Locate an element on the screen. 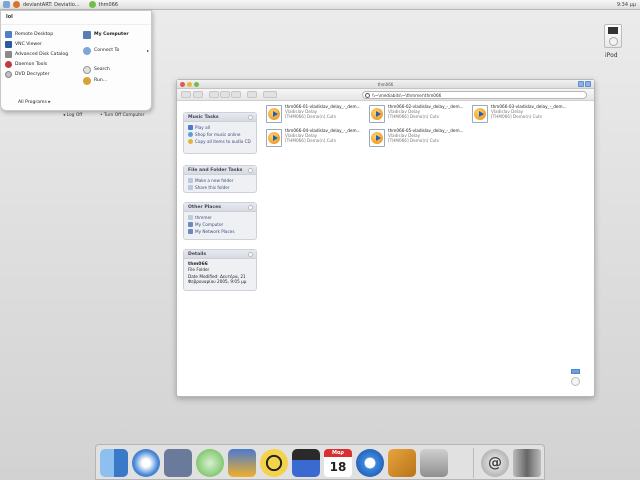  turn-off-button: • Turn Off Computer is located at coordinates (122, 115).